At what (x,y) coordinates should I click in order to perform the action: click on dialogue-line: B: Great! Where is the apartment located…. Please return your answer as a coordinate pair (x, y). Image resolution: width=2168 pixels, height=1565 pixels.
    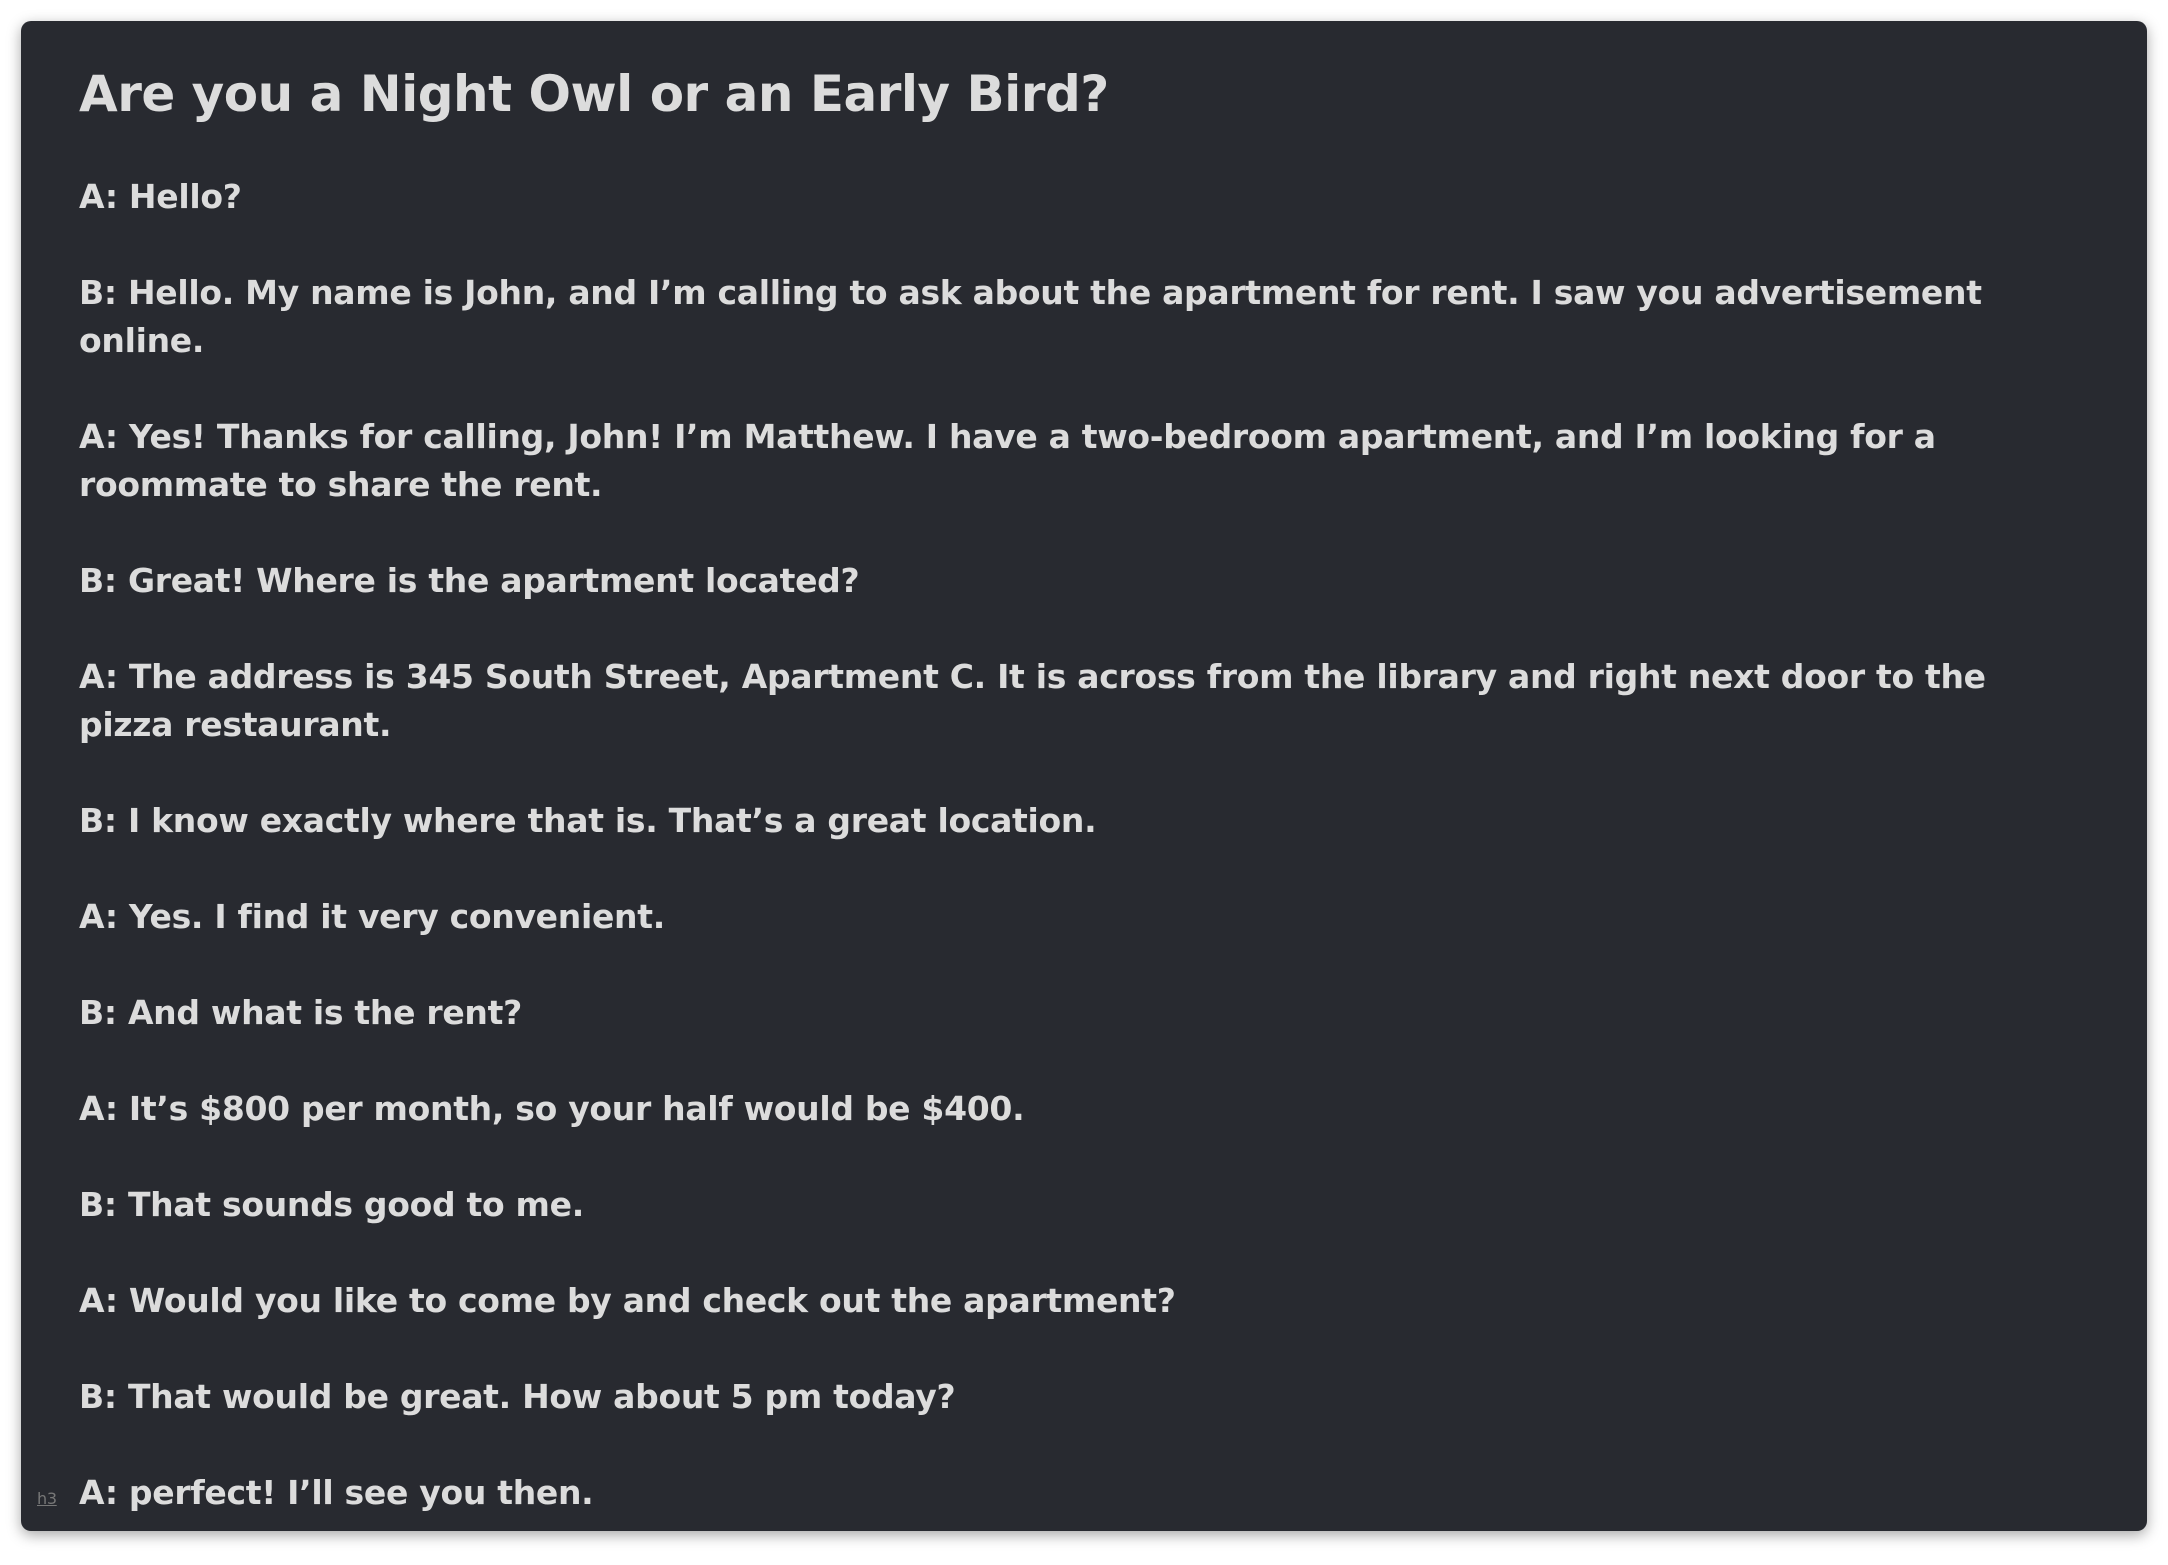
    Looking at the image, I should click on (469, 580).